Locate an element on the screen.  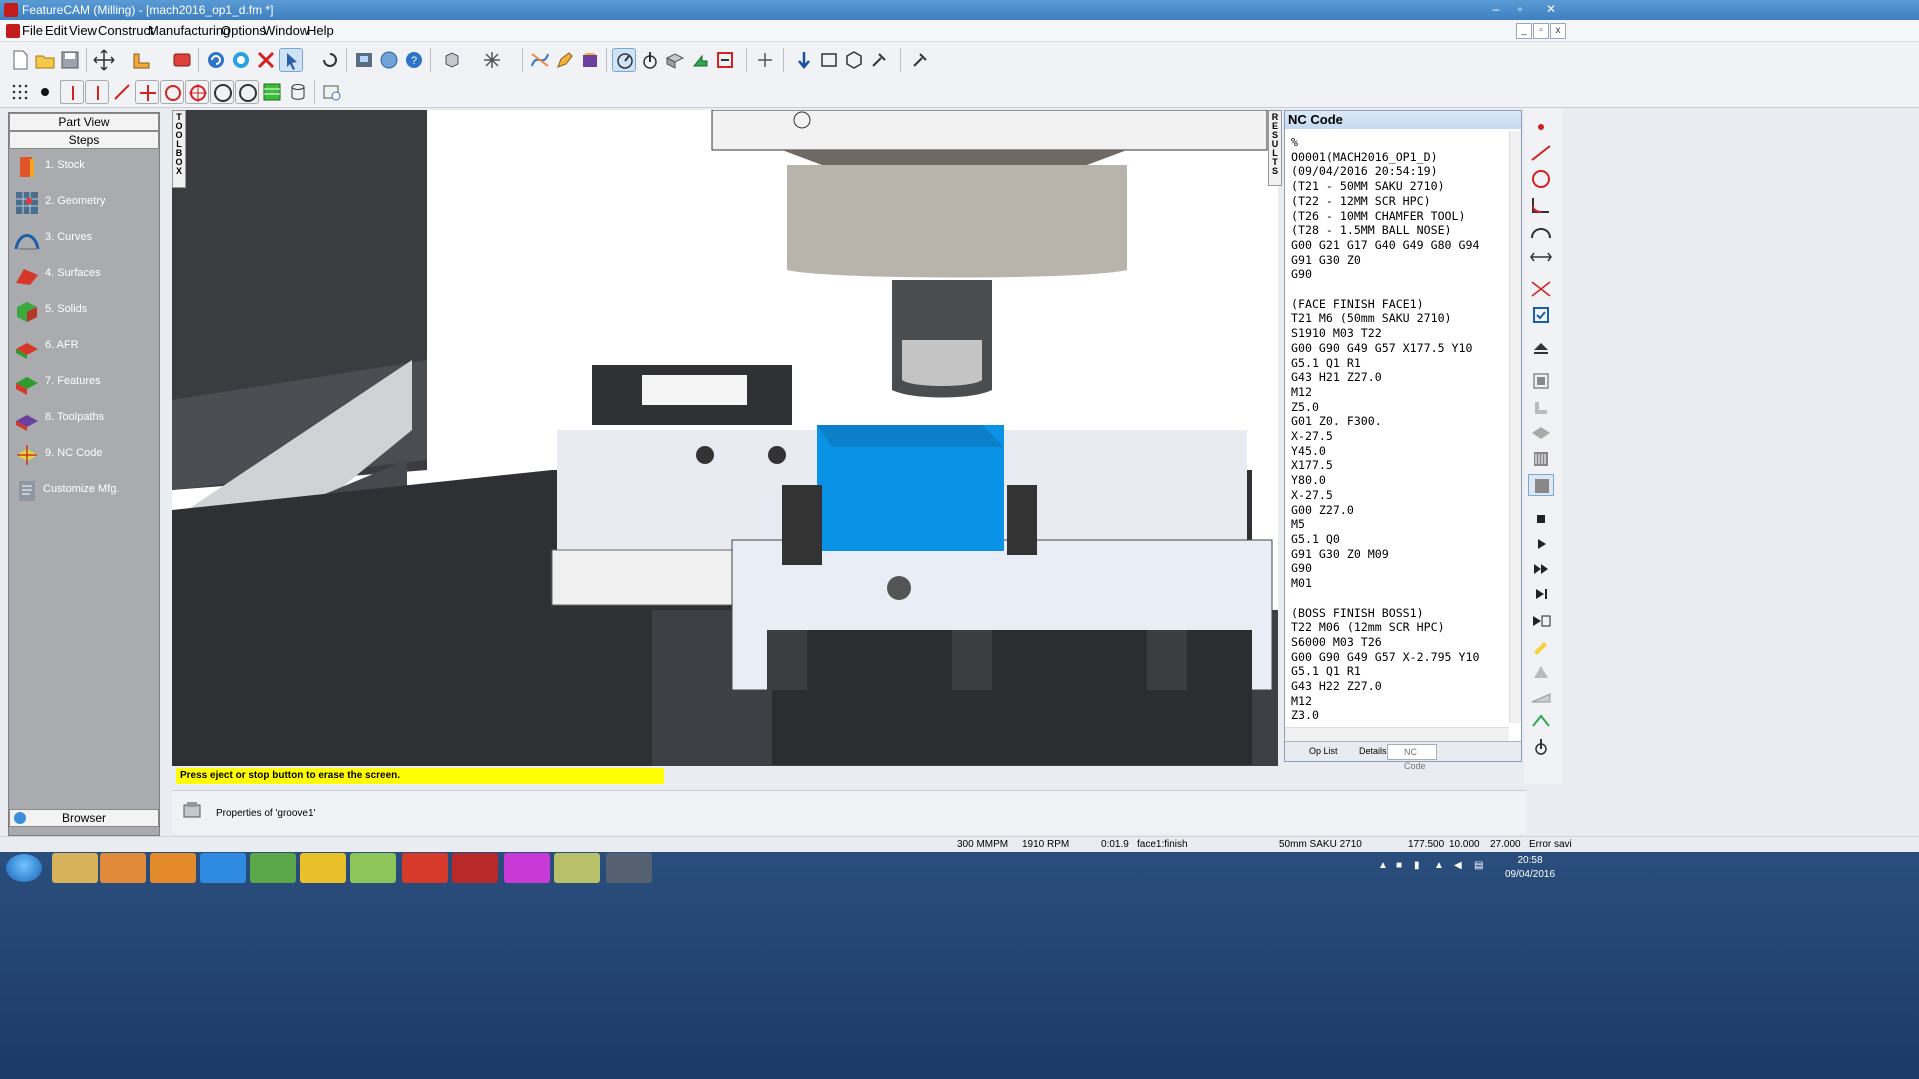
mdi-restore-button: ▫ is located at coordinates (1541, 31).